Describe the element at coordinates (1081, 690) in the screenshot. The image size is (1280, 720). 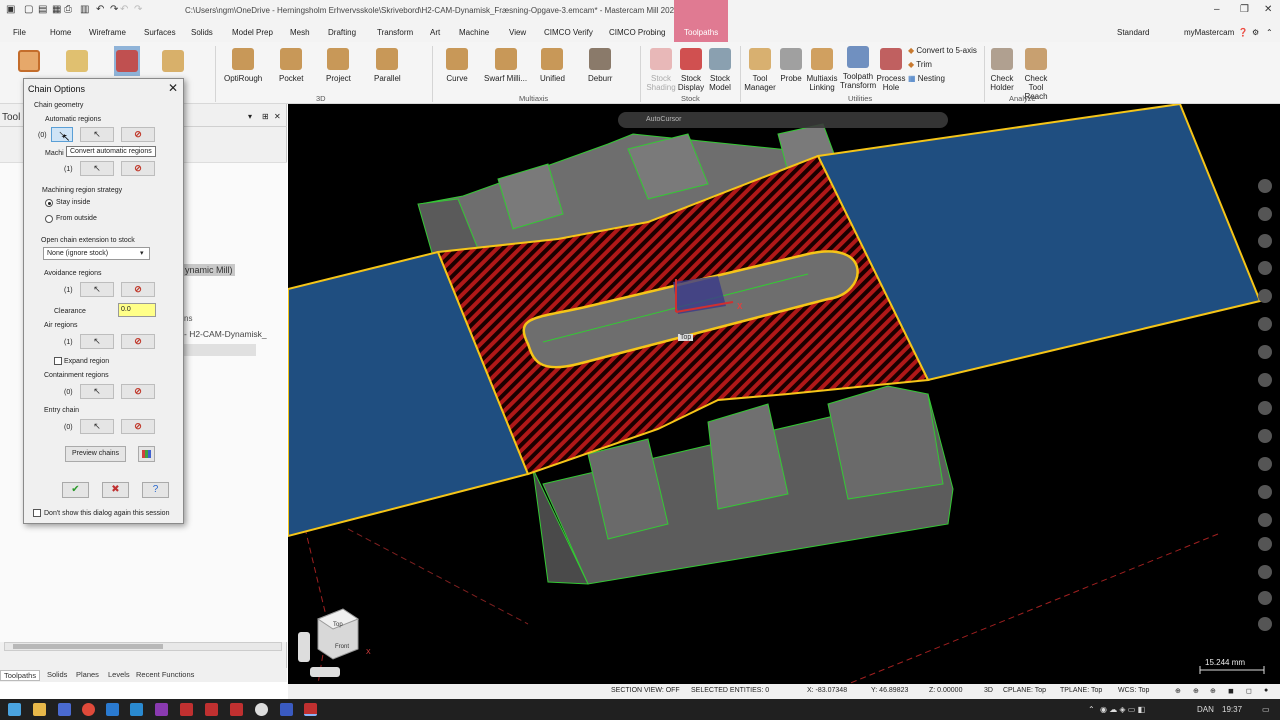
I see `tplane-status: TPLANE: Top` at that location.